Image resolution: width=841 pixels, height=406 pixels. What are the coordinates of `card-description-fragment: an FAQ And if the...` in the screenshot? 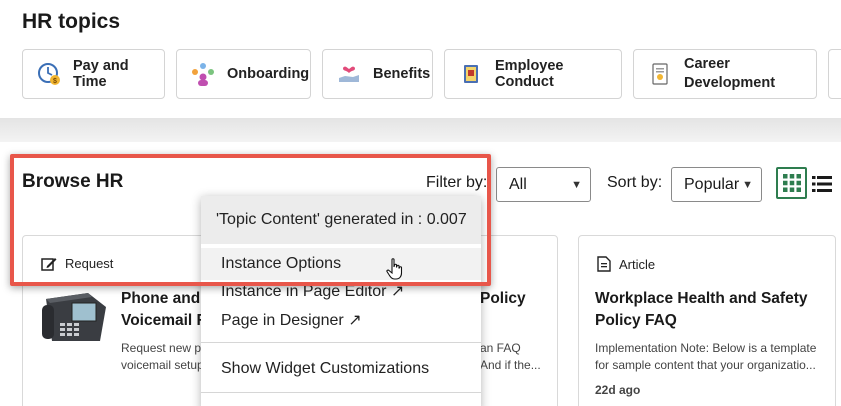 It's located at (510, 357).